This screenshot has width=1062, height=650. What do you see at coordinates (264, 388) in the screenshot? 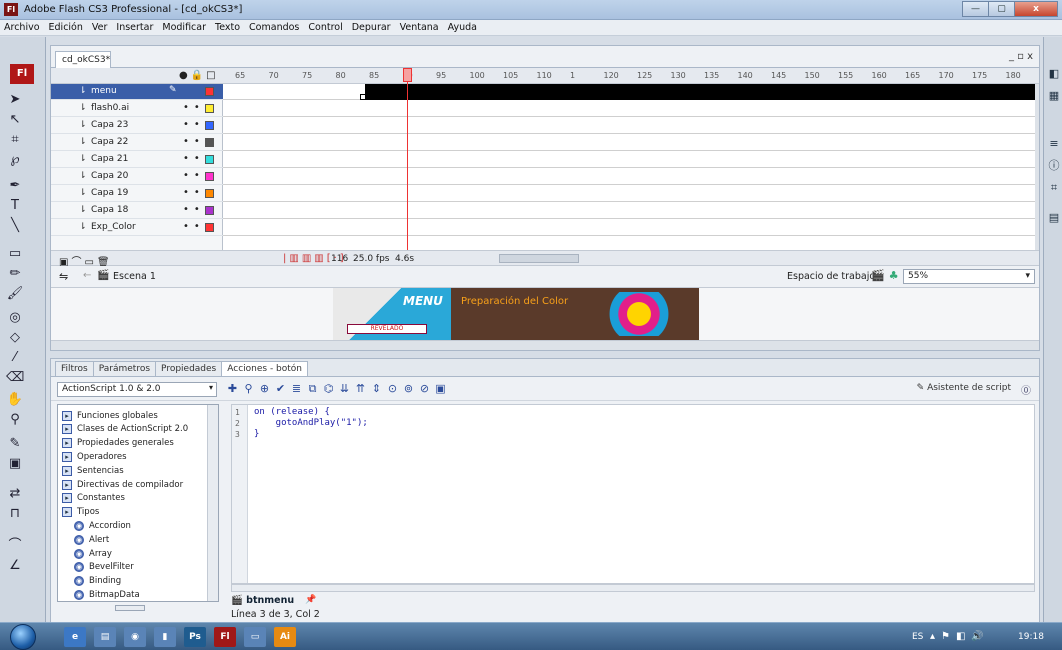
I see `target-path-icon: ⊕` at bounding box center [264, 388].